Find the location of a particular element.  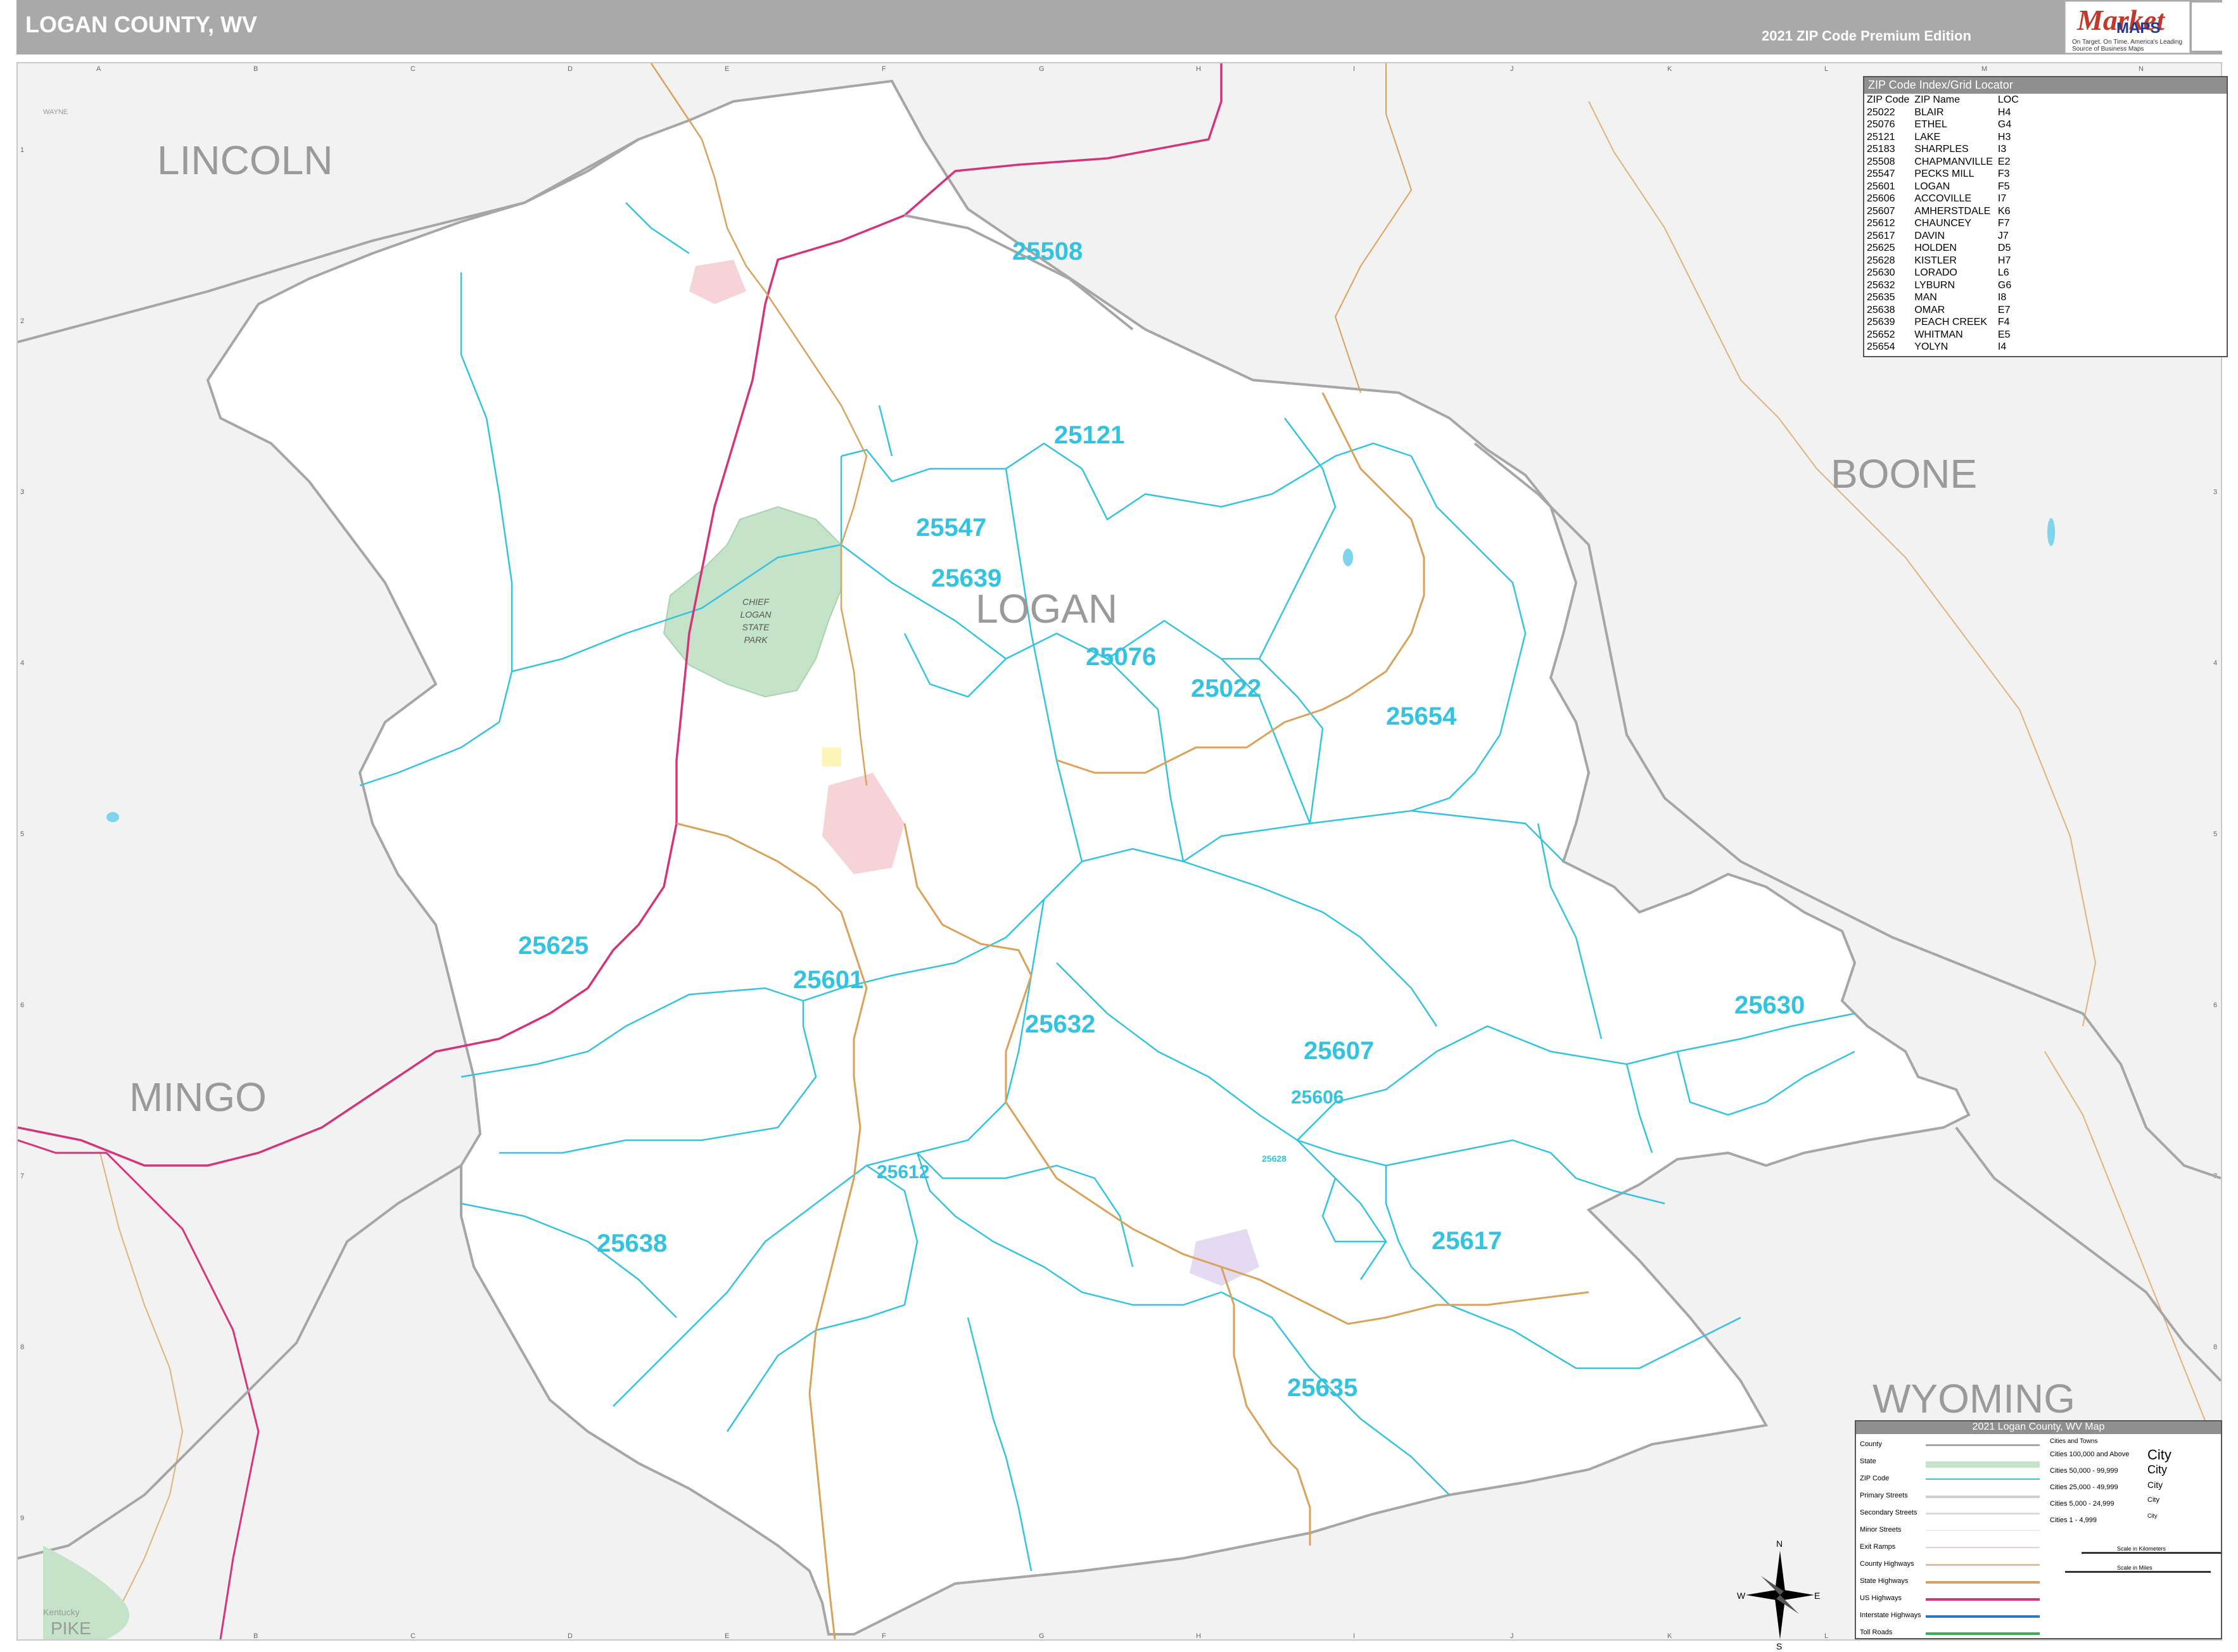

zip-label-25612: 25612 is located at coordinates (903, 1172).